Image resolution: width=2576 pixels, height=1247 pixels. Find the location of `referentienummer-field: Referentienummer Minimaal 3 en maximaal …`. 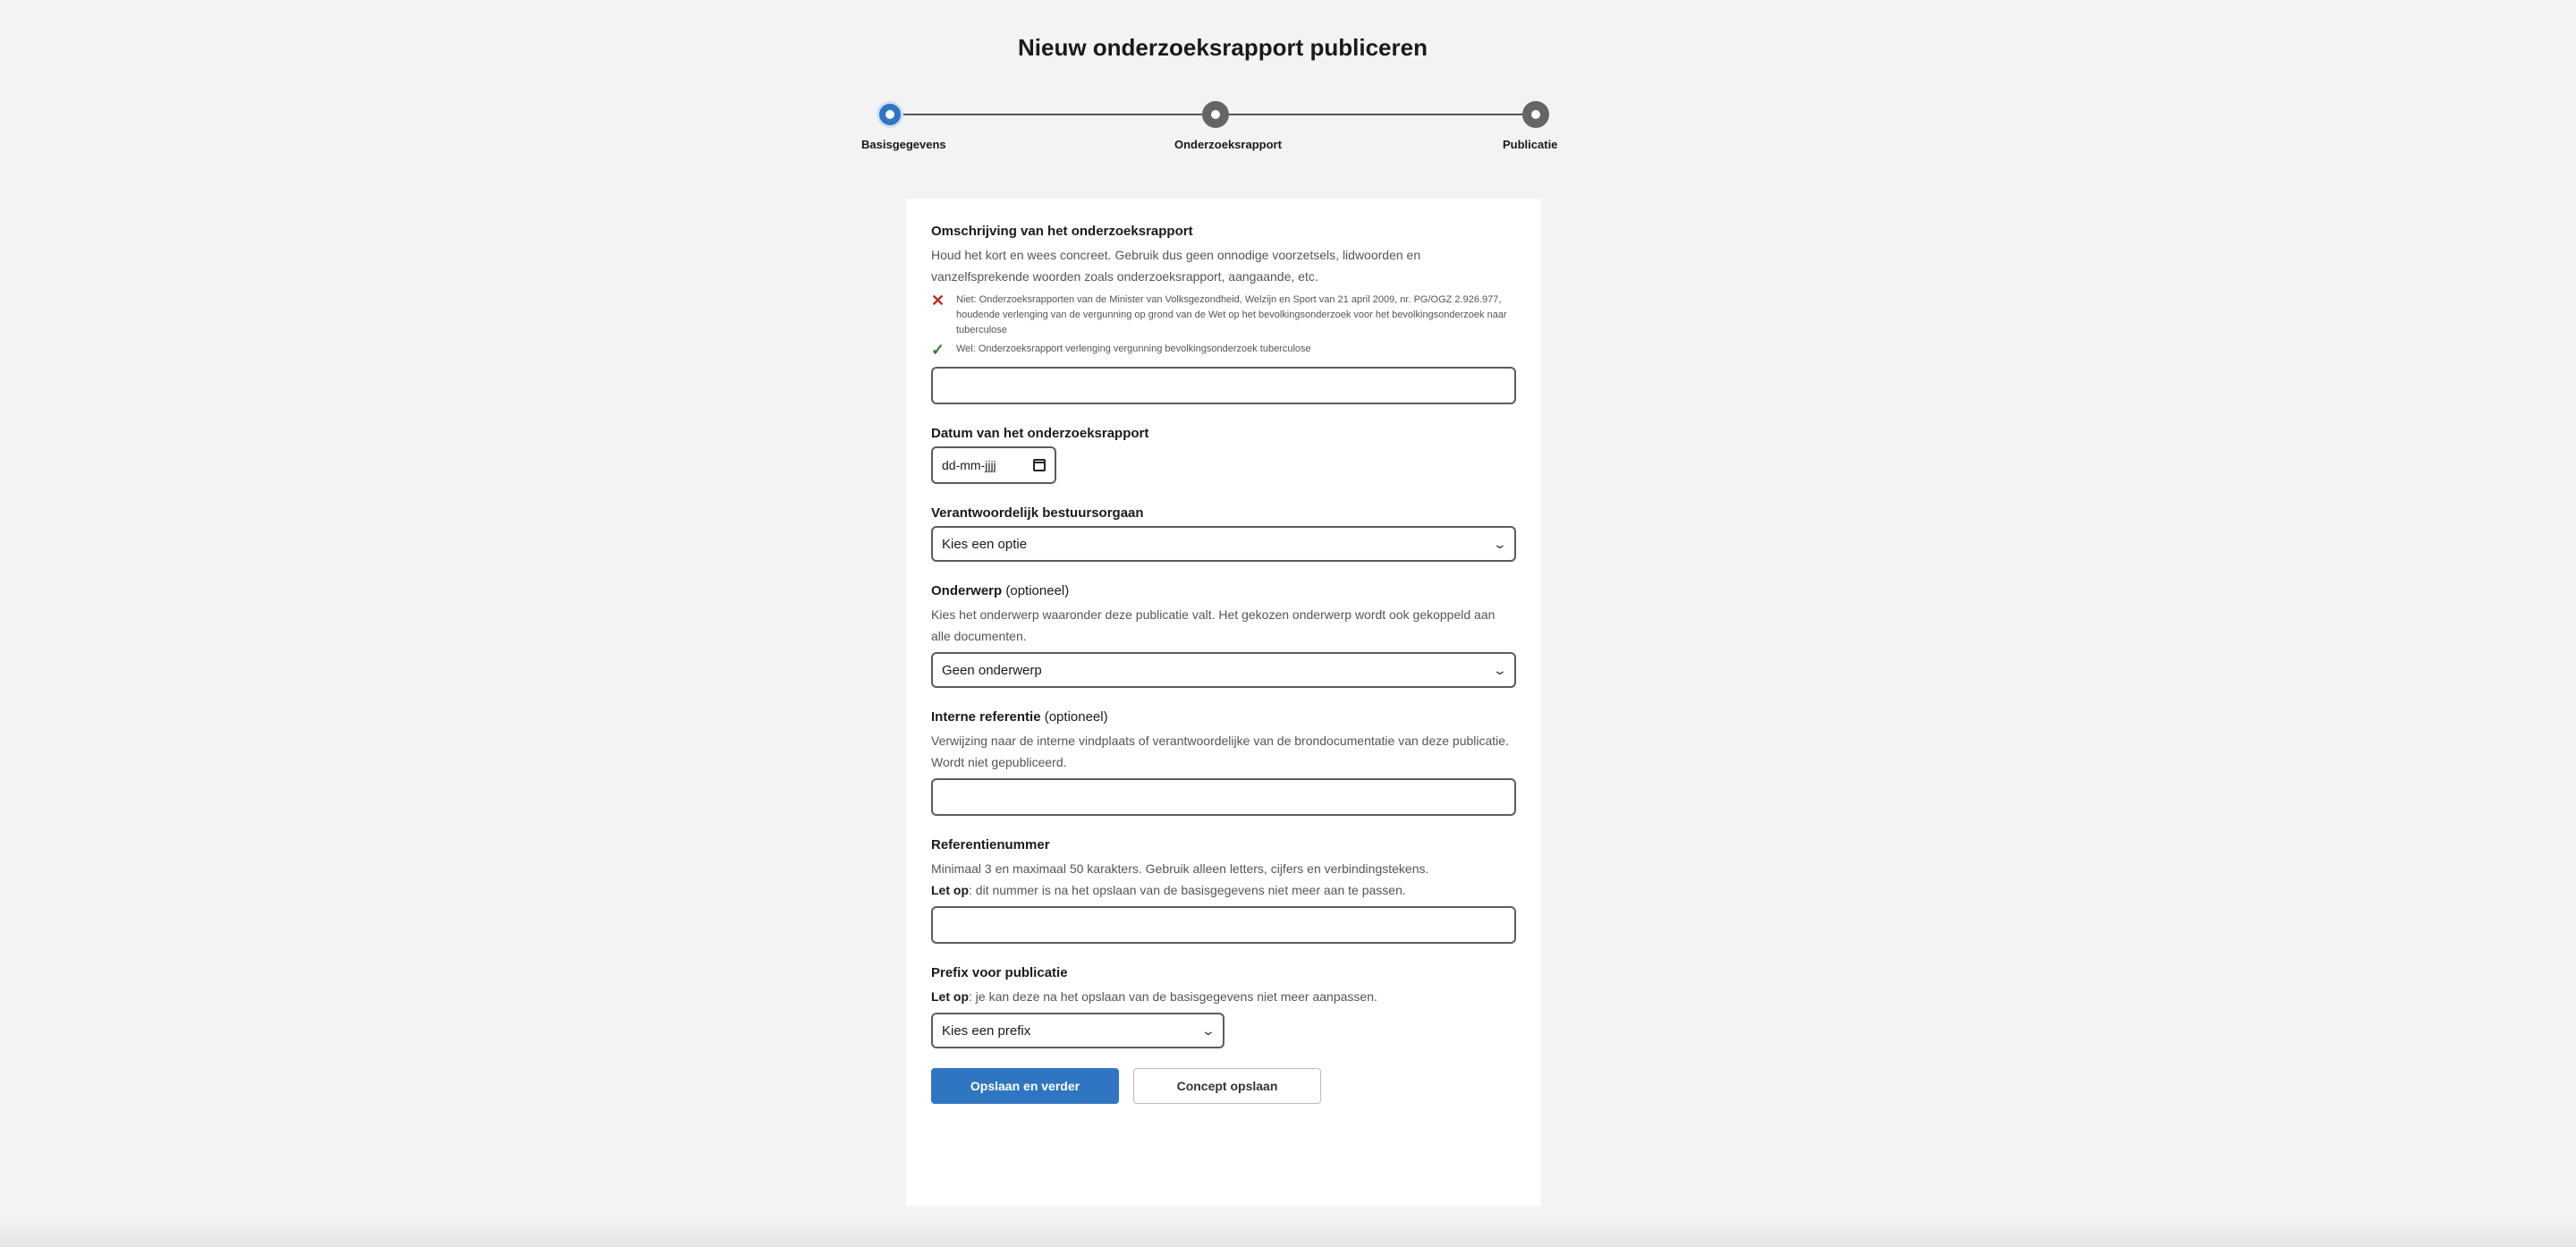

referentienummer-field: Referentienummer Minimaal 3 en maximaal … is located at coordinates (1223, 890).